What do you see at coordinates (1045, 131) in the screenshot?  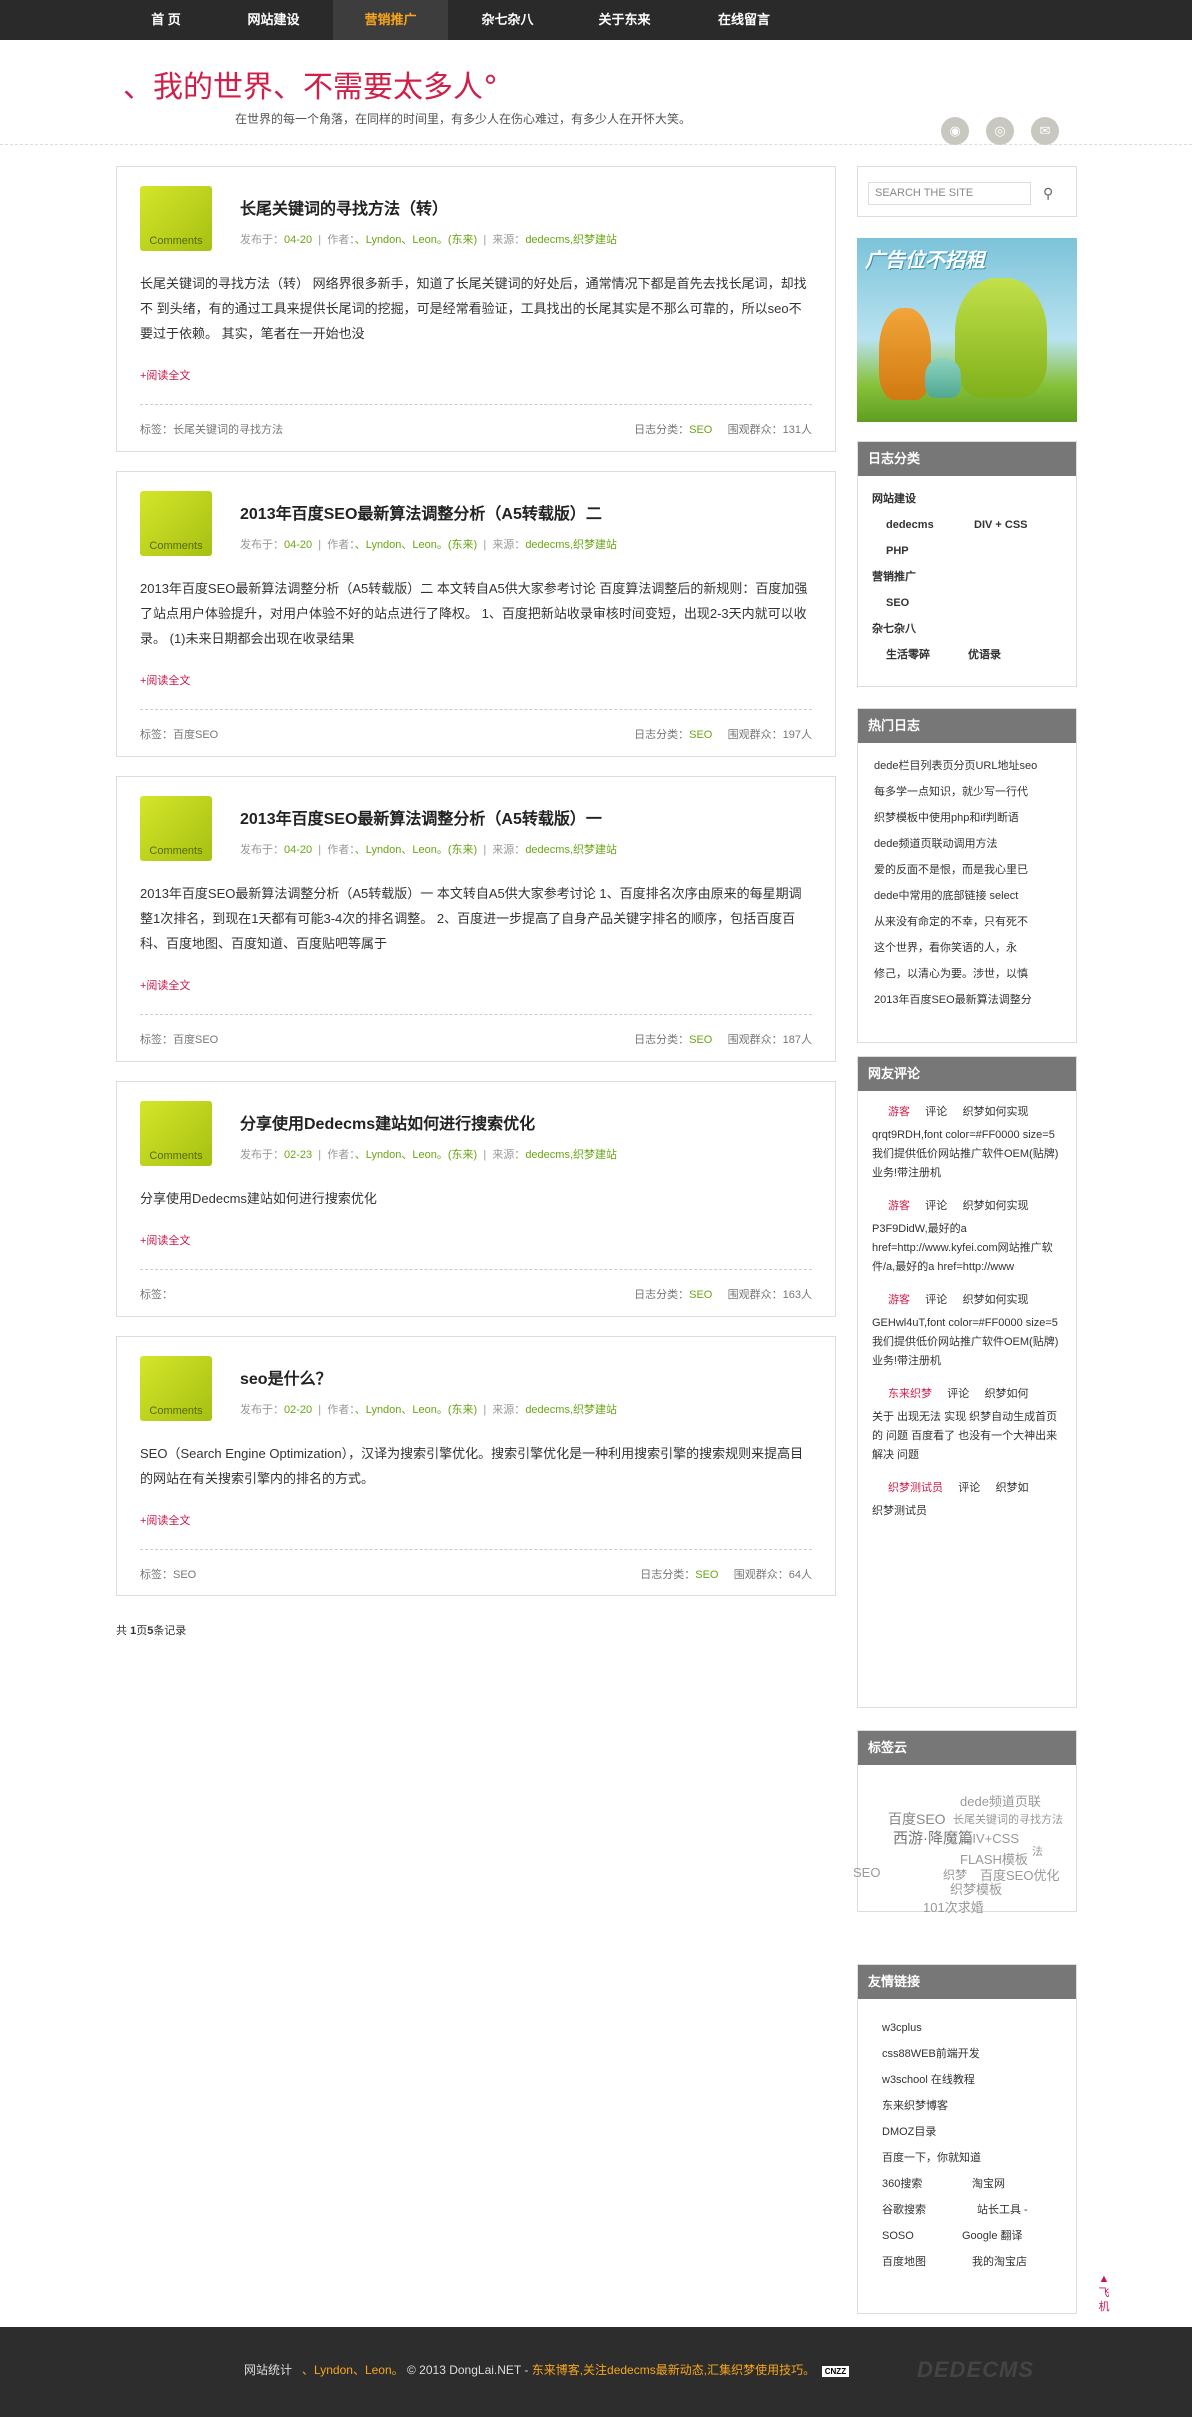 I see `mail-icon: ✉` at bounding box center [1045, 131].